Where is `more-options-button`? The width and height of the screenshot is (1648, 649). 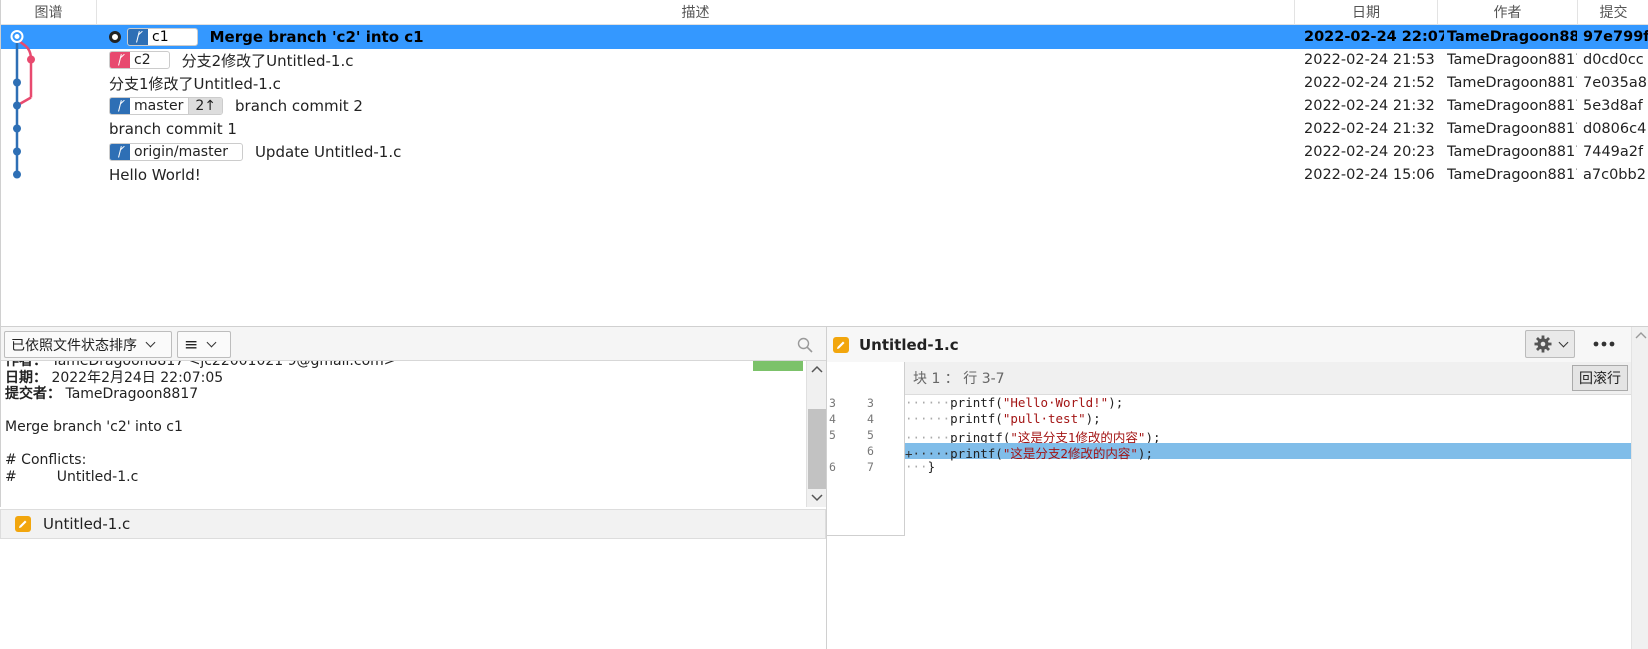 more-options-button is located at coordinates (1604, 344).